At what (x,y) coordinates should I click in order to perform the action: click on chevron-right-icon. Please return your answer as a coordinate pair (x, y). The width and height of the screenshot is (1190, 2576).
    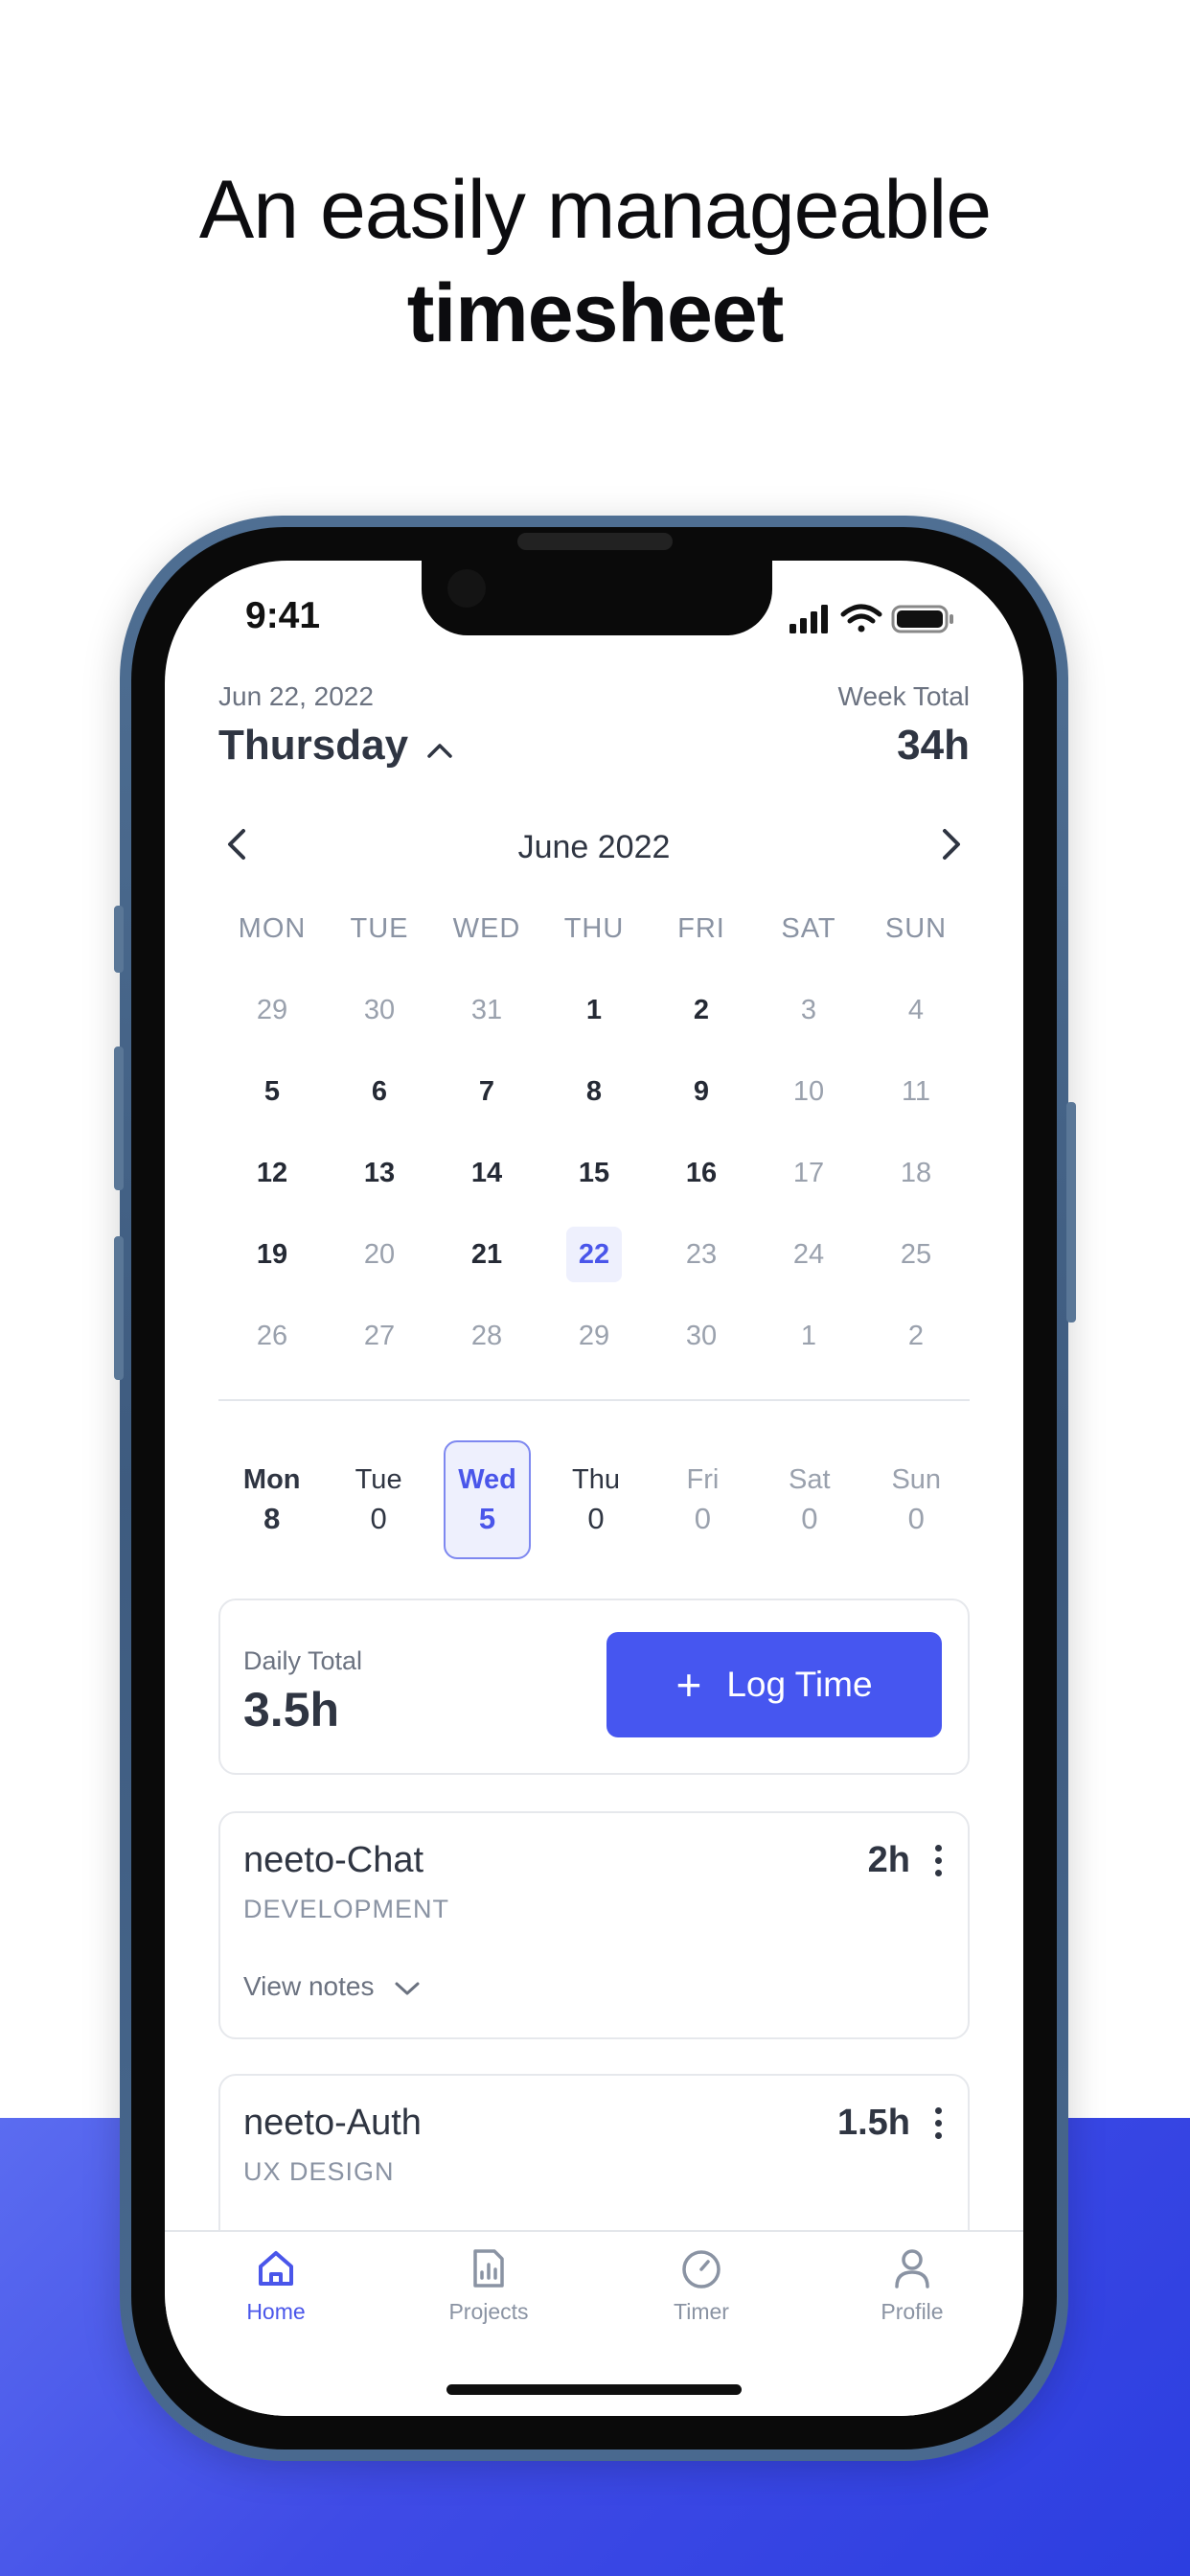
    Looking at the image, I should click on (951, 844).